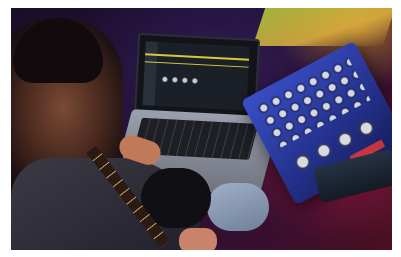  I want to click on software-highlight-bar, so click(197, 57).